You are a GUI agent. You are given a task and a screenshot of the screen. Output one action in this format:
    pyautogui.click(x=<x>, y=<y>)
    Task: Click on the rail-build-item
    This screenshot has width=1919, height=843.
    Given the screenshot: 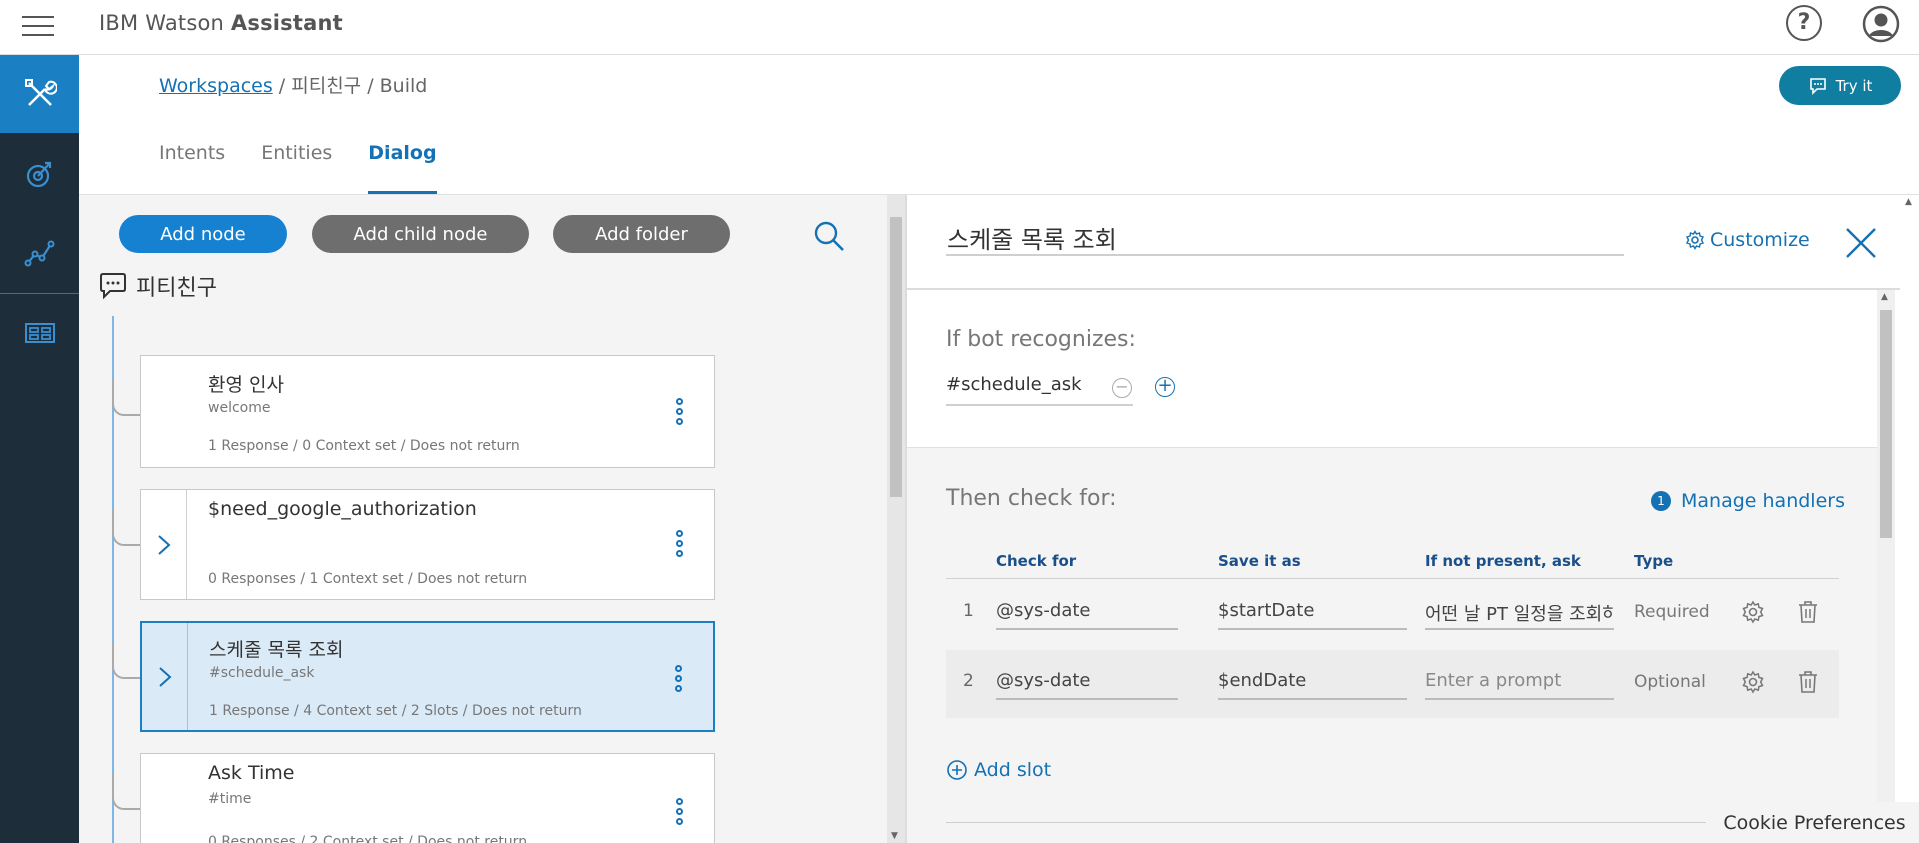 What is the action you would take?
    pyautogui.click(x=39, y=94)
    